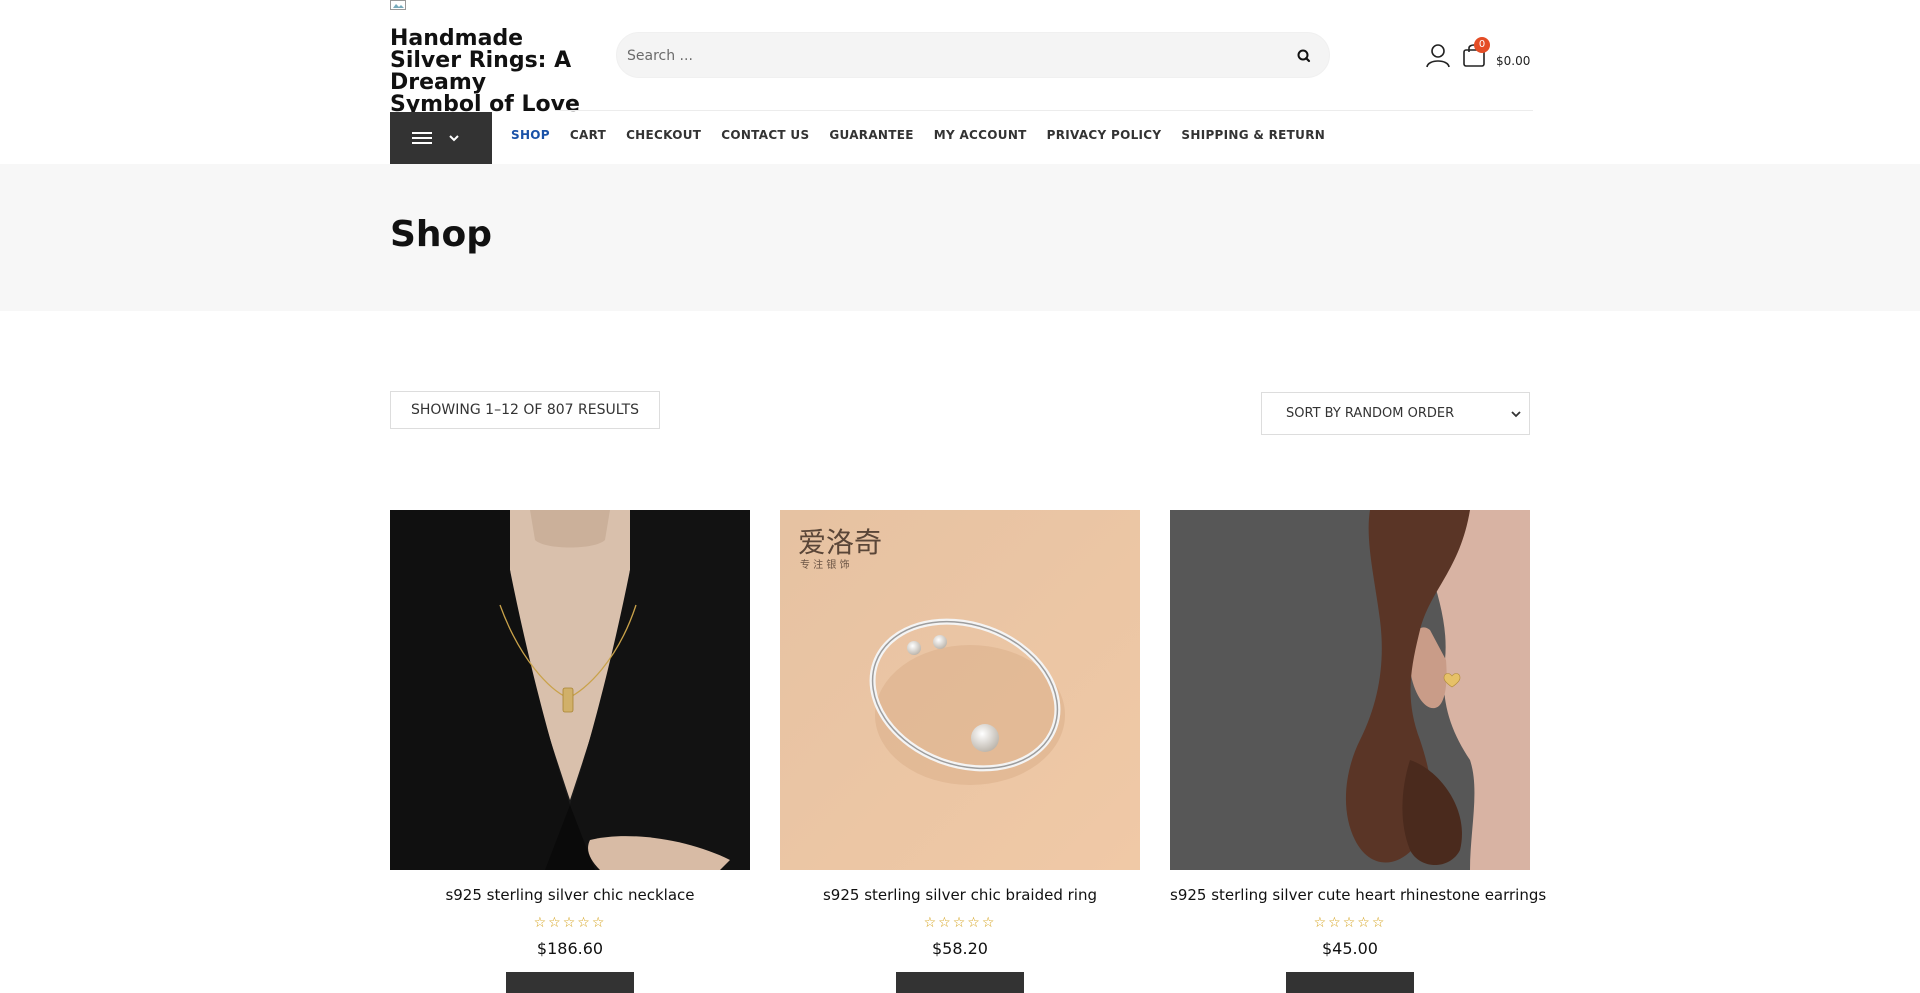 The height and width of the screenshot is (993, 1920). Describe the element at coordinates (765, 135) in the screenshot. I see `nav-item-contact-us: CONTACT US` at that location.